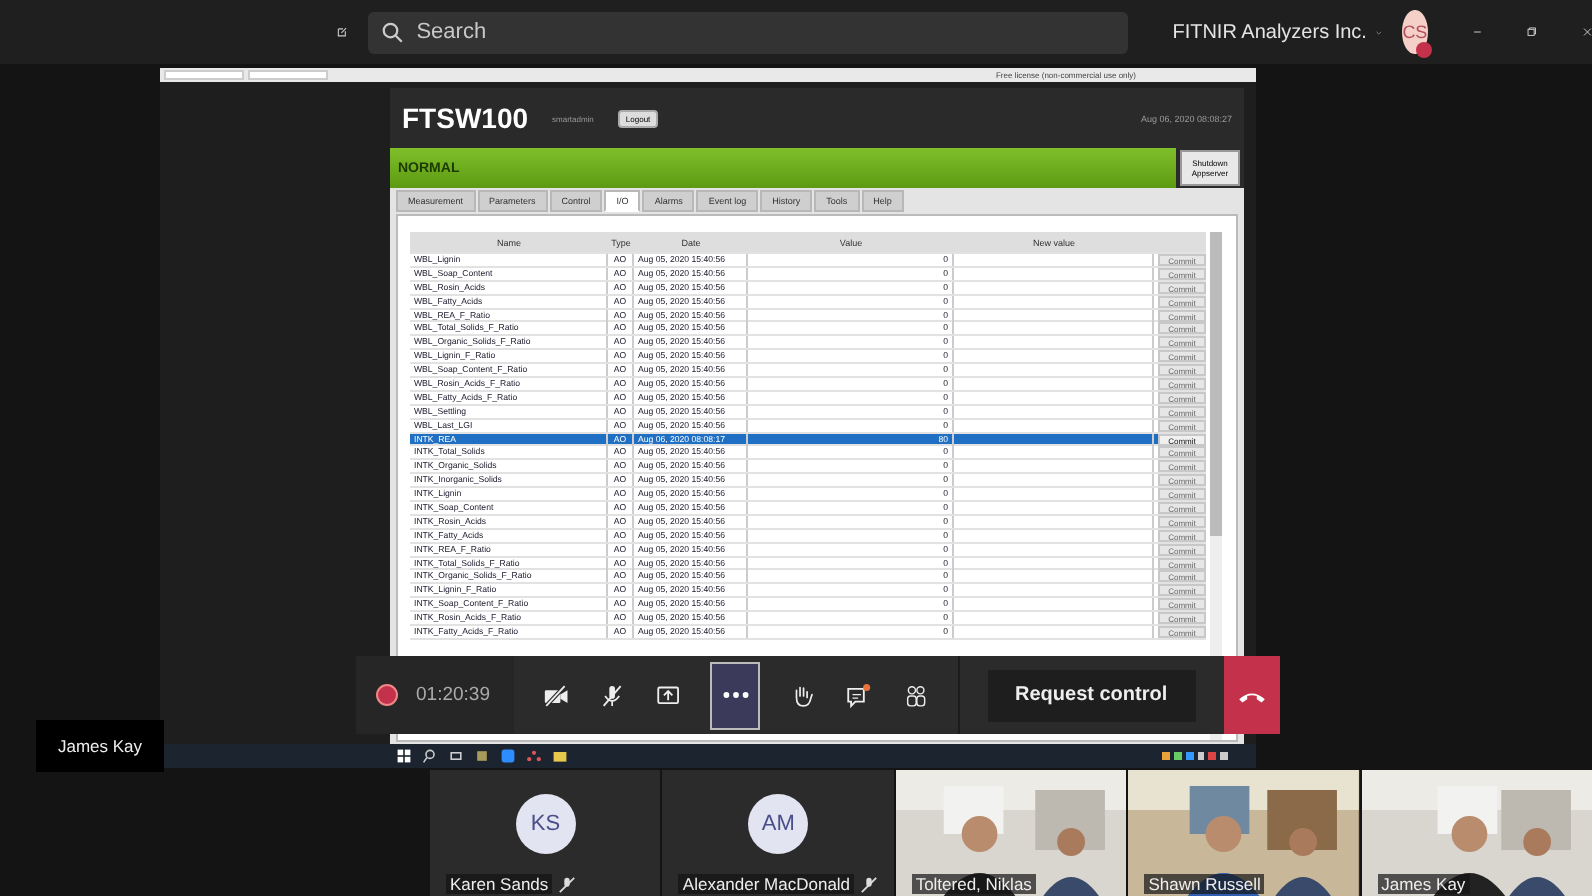 This screenshot has width=1592, height=896. Describe the element at coordinates (482, 756) in the screenshot. I see `app-icon` at that location.